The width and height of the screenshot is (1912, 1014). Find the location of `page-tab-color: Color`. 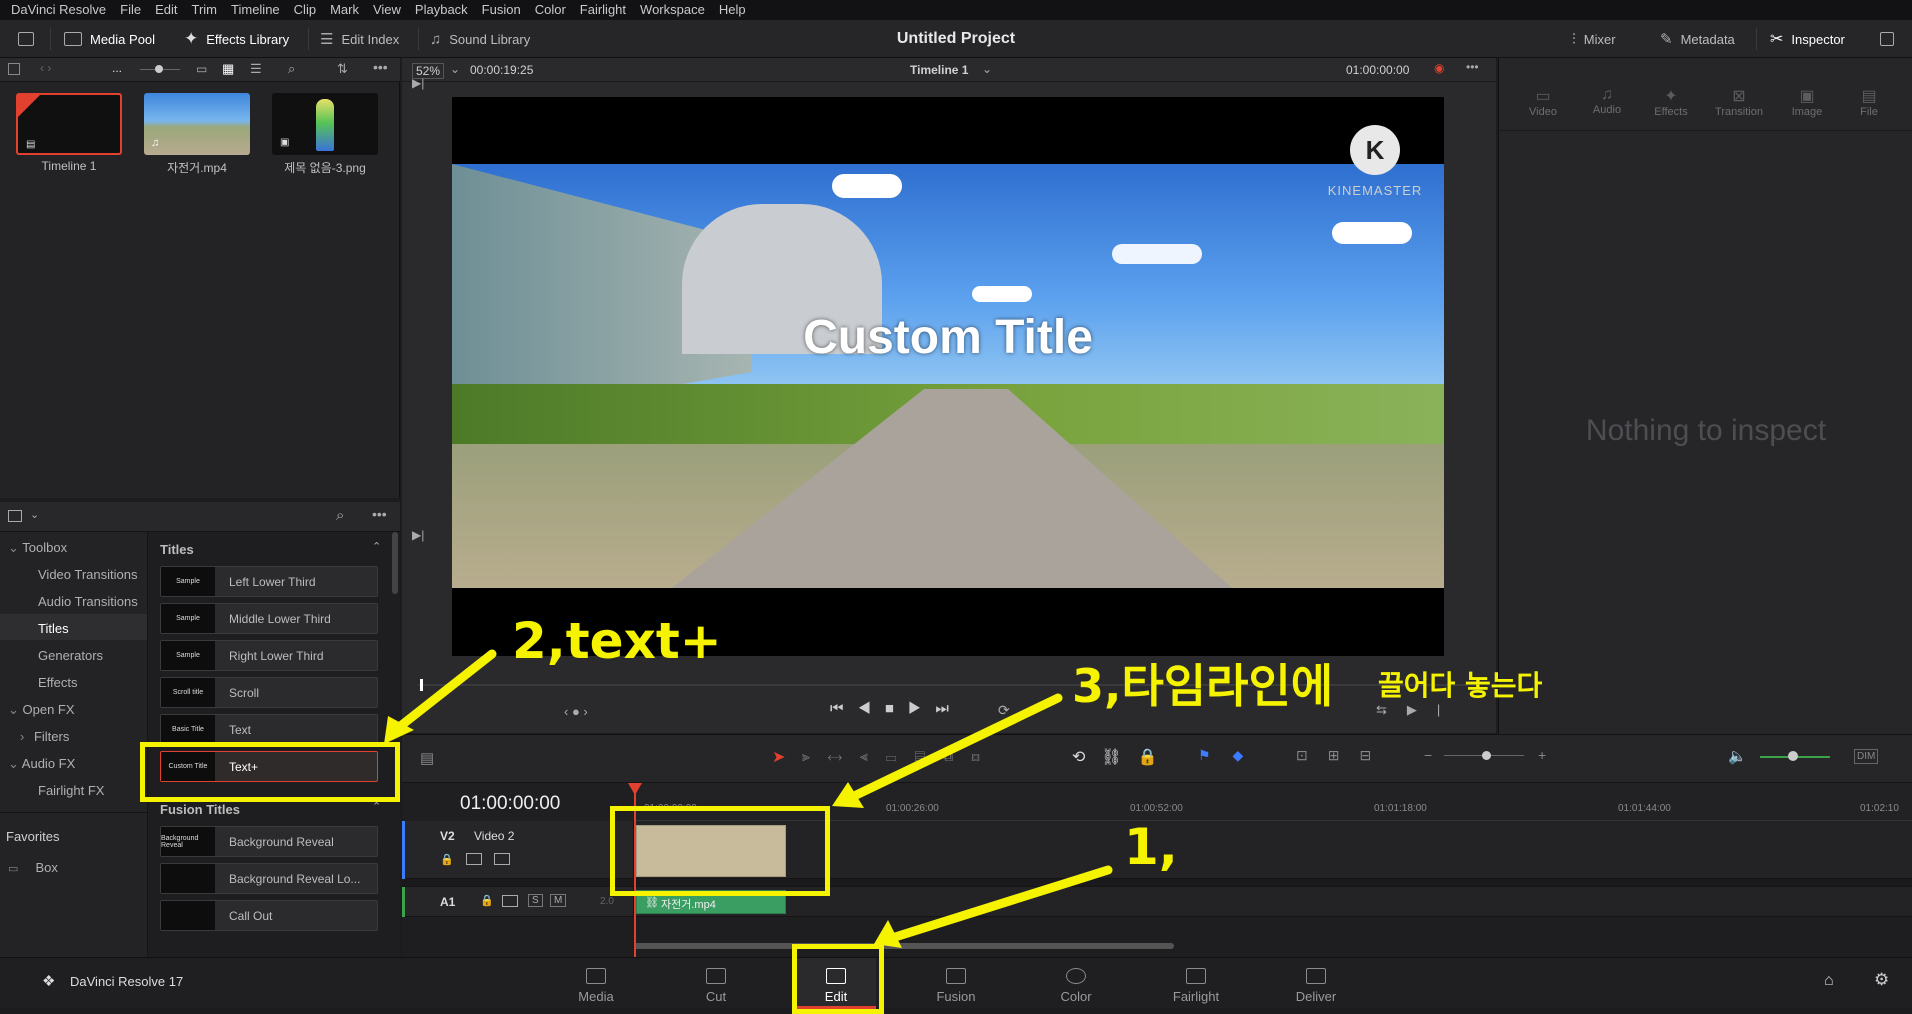

page-tab-color: Color is located at coordinates (1076, 983).